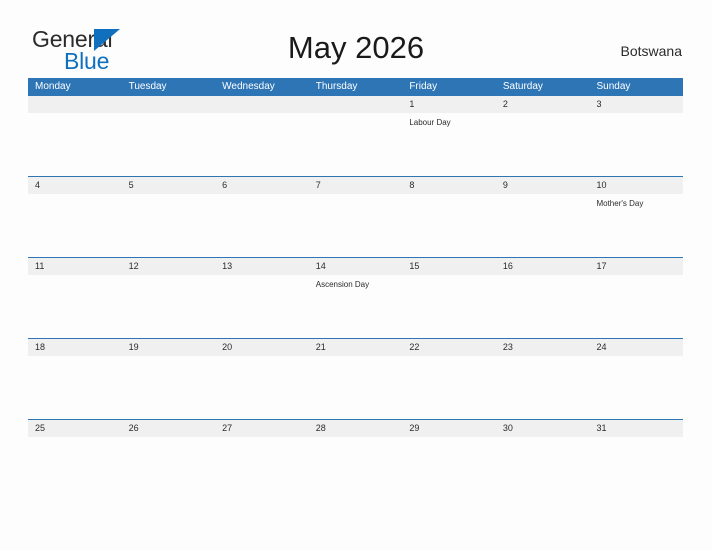  What do you see at coordinates (75, 428) in the screenshot?
I see `date-number: 25` at bounding box center [75, 428].